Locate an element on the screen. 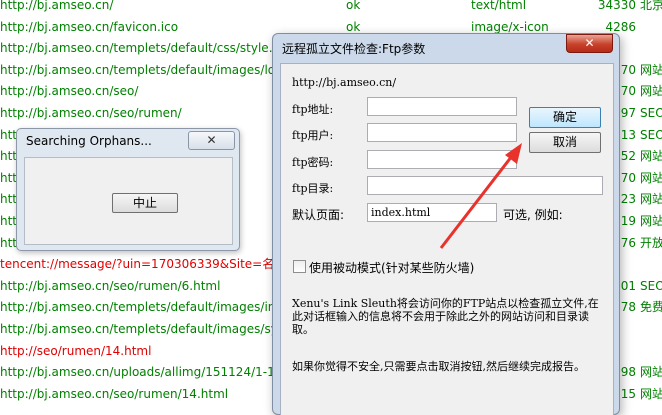  ftp-user-input is located at coordinates (442, 132).